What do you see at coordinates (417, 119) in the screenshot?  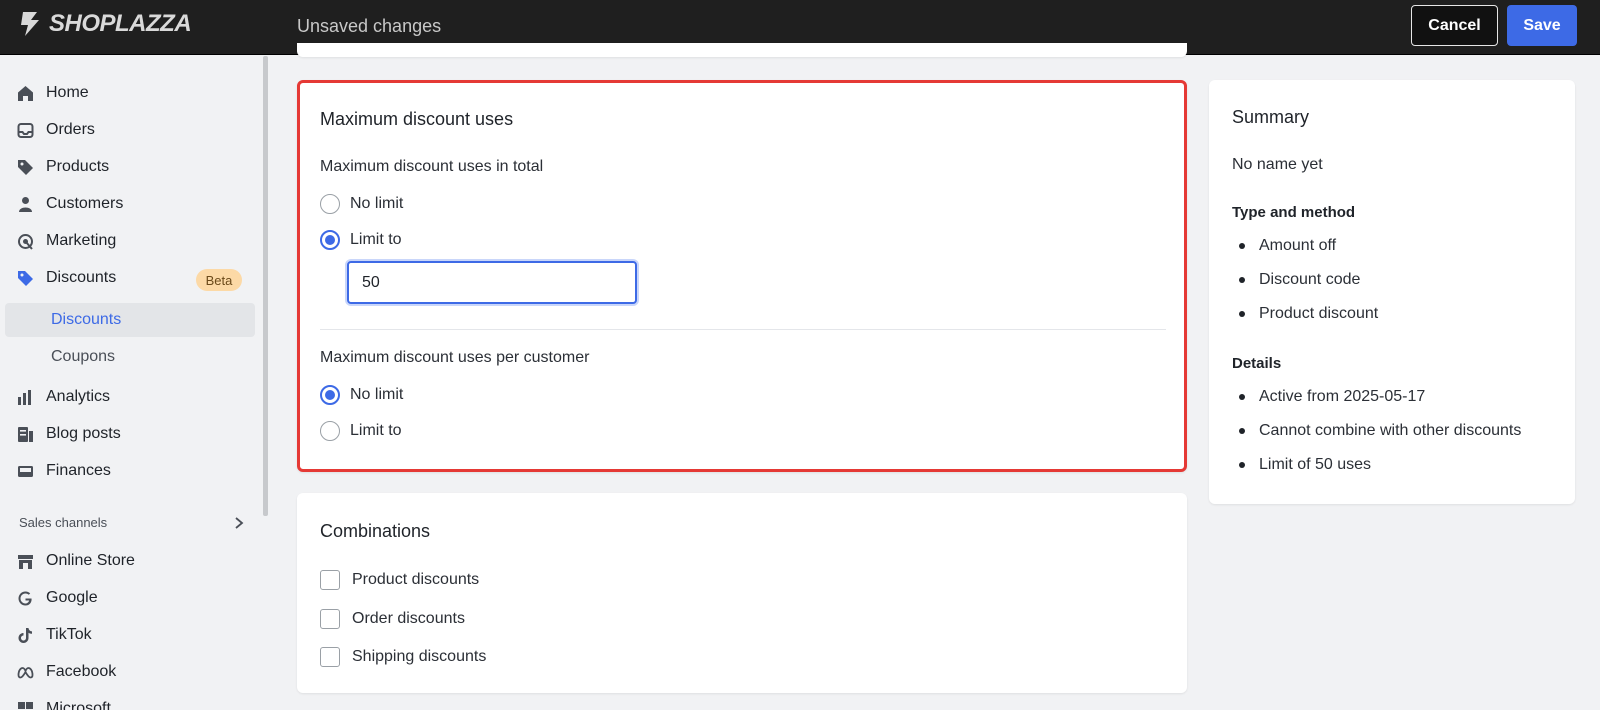 I see `card-title: Maximum discount uses` at bounding box center [417, 119].